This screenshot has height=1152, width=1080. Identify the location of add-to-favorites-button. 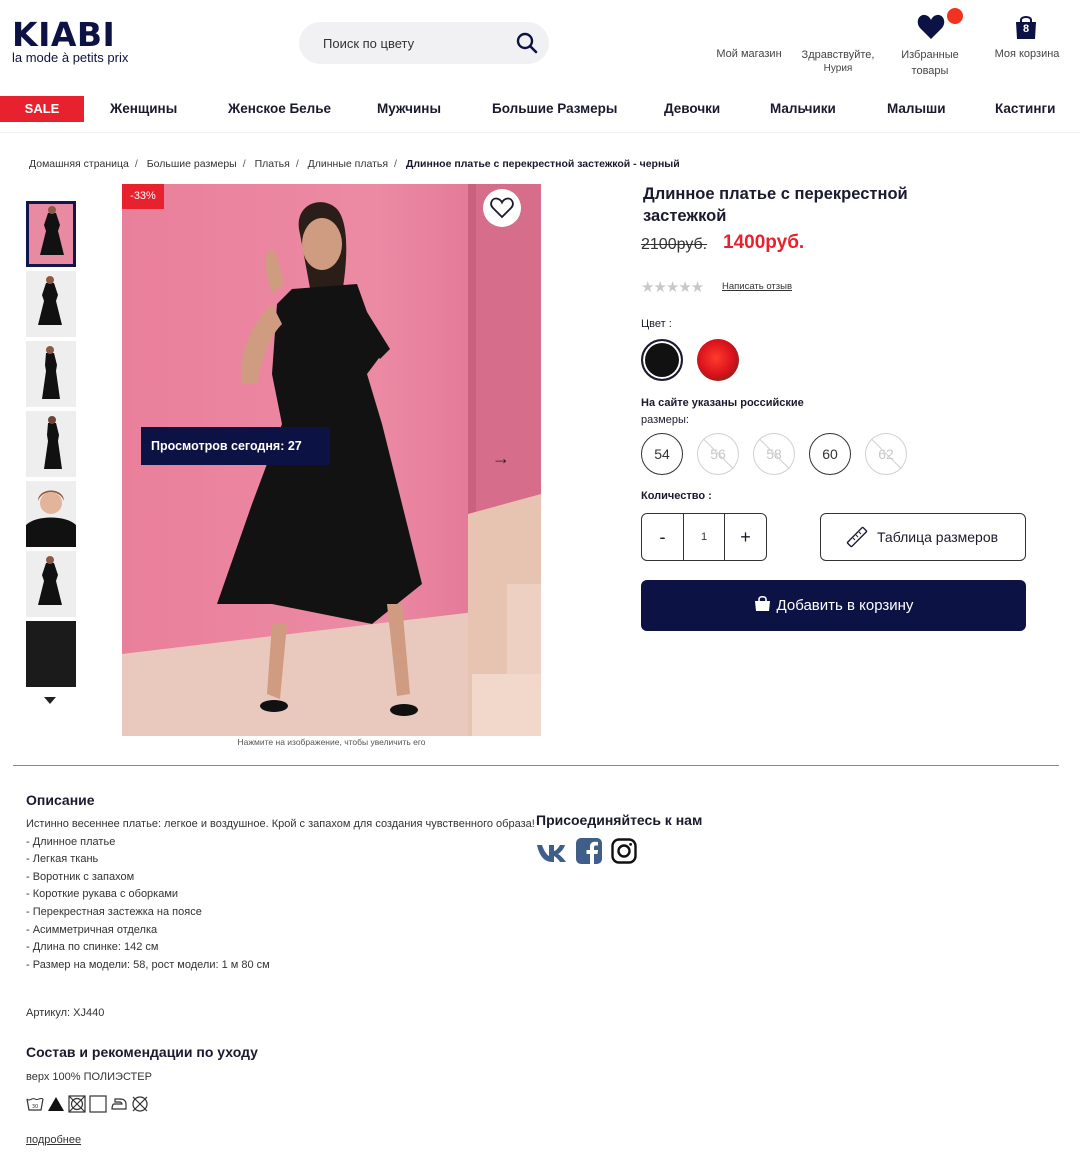
(502, 208).